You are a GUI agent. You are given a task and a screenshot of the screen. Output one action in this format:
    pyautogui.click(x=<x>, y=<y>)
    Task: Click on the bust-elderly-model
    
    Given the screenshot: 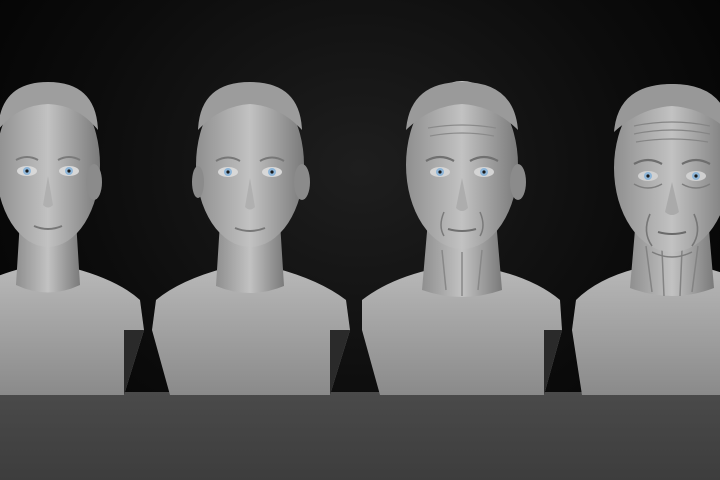 What is the action you would take?
    pyautogui.click(x=646, y=239)
    